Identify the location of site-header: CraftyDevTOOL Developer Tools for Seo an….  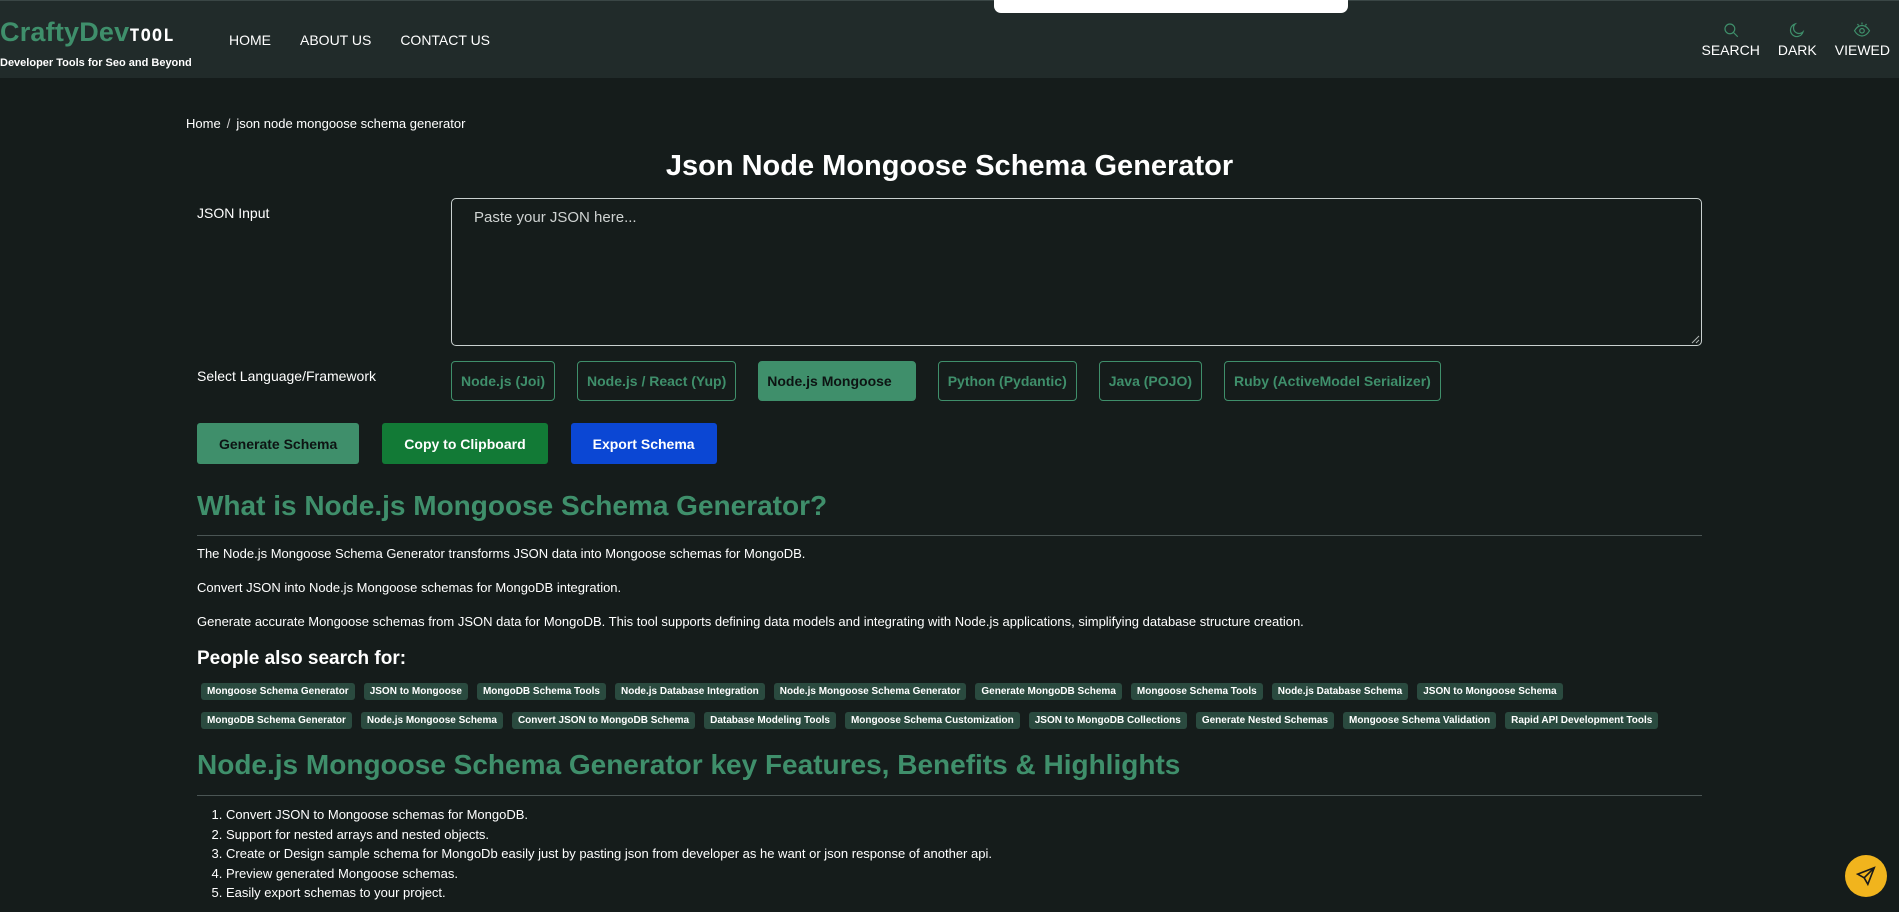
(949, 39).